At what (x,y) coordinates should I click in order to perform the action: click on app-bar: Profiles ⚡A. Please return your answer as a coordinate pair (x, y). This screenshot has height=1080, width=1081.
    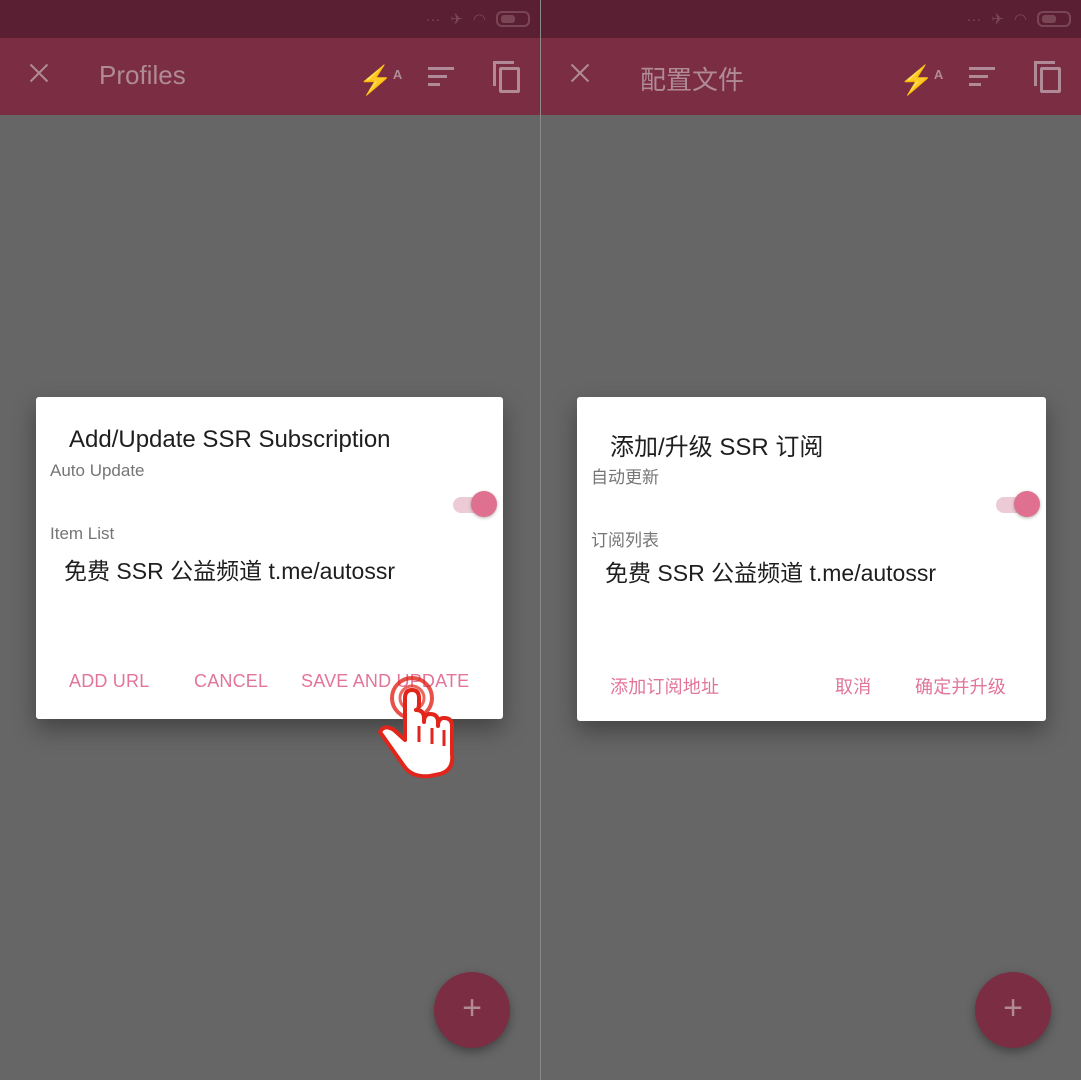
    Looking at the image, I should click on (270, 76).